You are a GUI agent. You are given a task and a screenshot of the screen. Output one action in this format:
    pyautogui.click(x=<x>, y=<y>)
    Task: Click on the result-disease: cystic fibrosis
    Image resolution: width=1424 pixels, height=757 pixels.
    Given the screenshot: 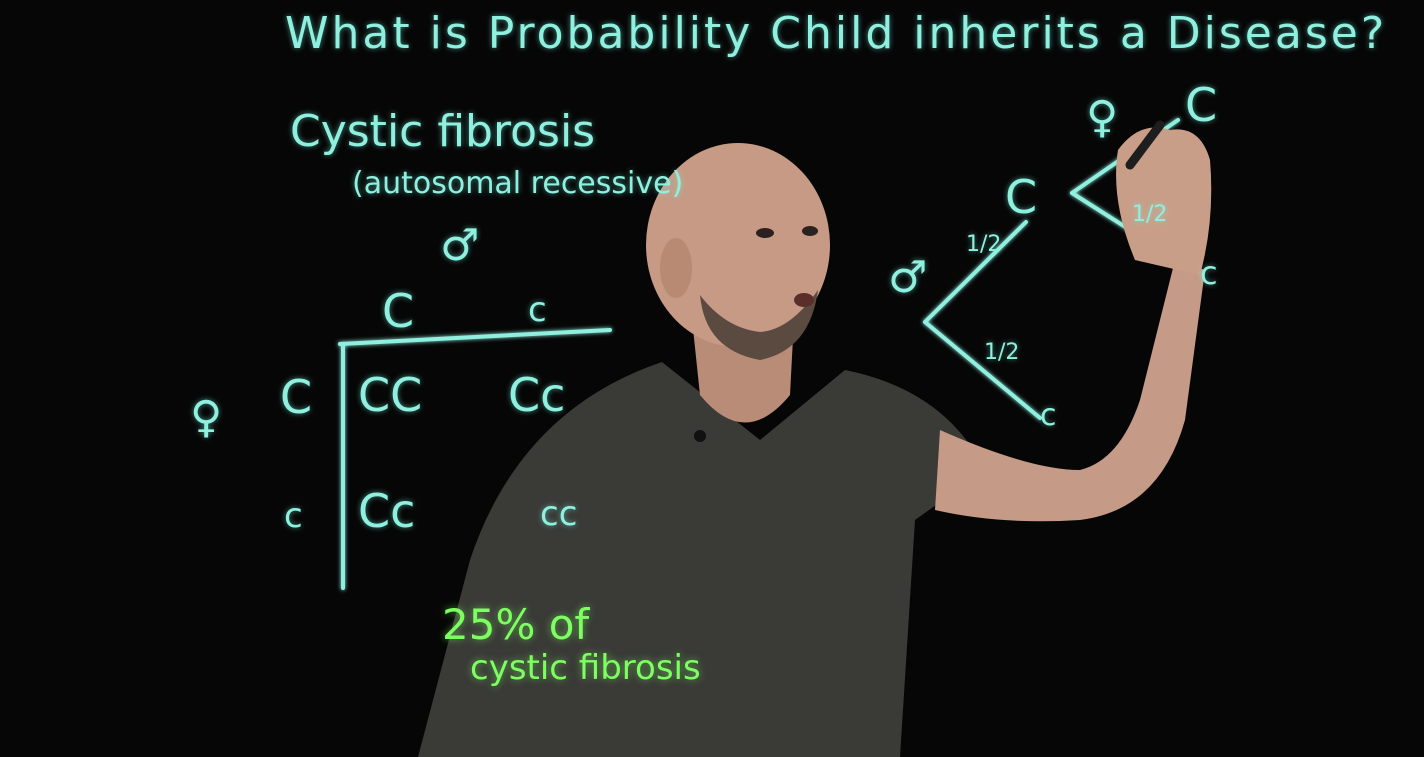 What is the action you would take?
    pyautogui.click(x=585, y=668)
    